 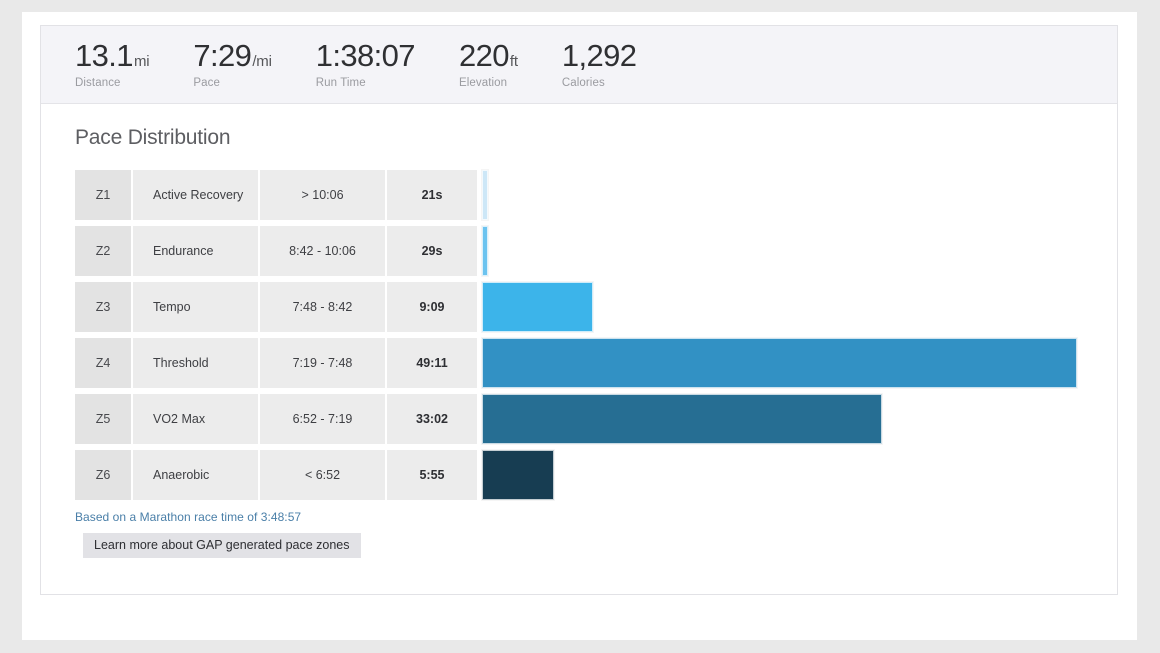 I want to click on race-time-footnote: Based on a Marathon race time of 3:48:57, so click(x=596, y=517).